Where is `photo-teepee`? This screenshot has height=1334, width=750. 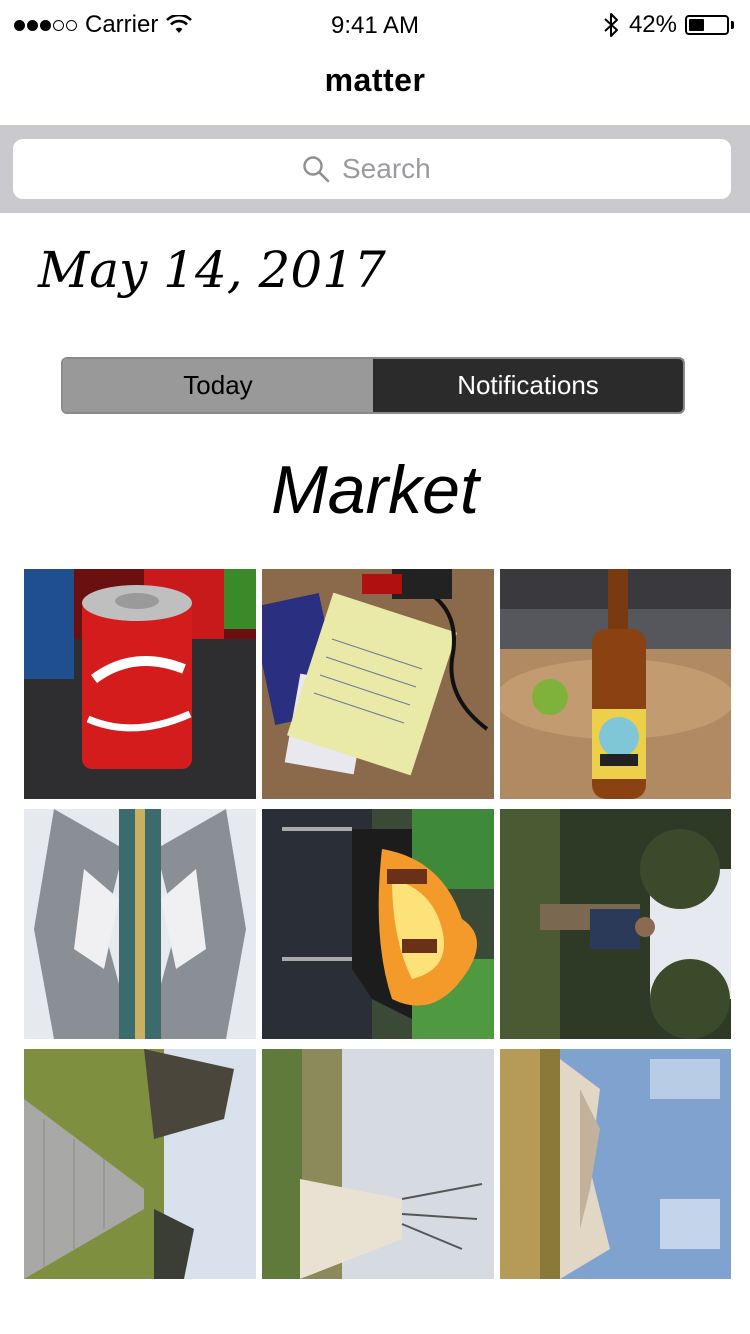
photo-teepee is located at coordinates (378, 1164).